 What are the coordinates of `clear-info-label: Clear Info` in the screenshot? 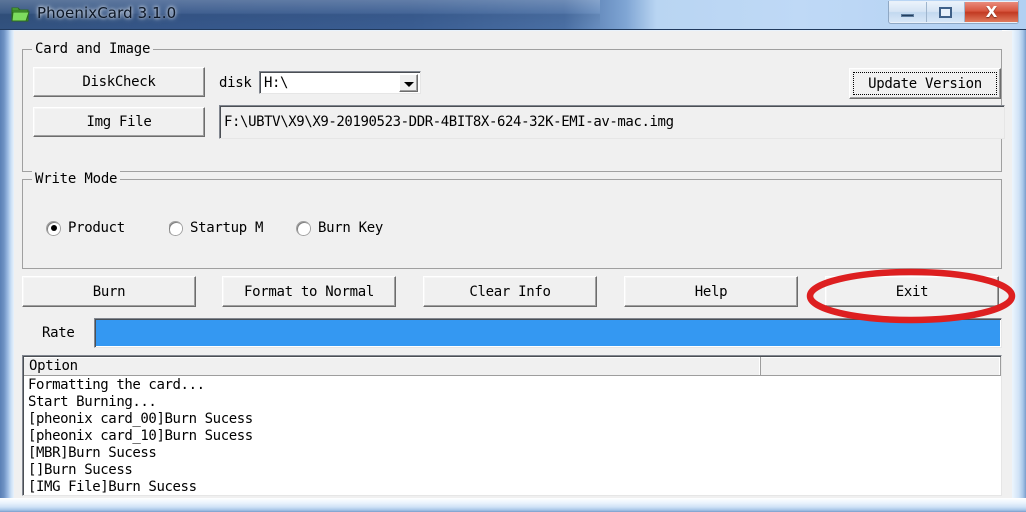 It's located at (510, 291).